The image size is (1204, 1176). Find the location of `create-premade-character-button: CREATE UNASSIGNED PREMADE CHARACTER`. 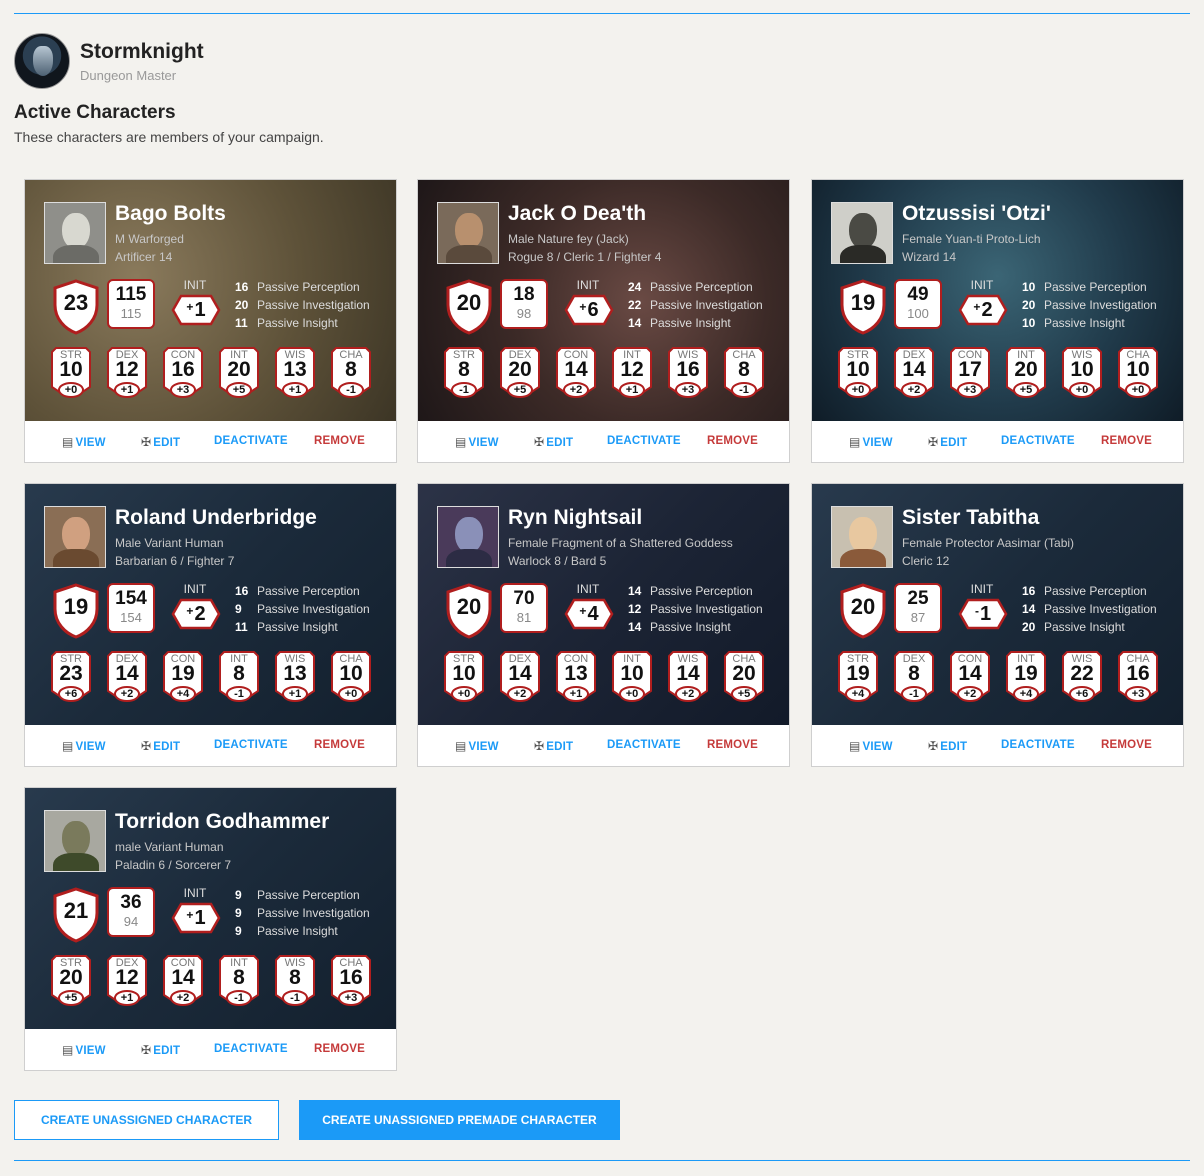

create-premade-character-button: CREATE UNASSIGNED PREMADE CHARACTER is located at coordinates (459, 1120).